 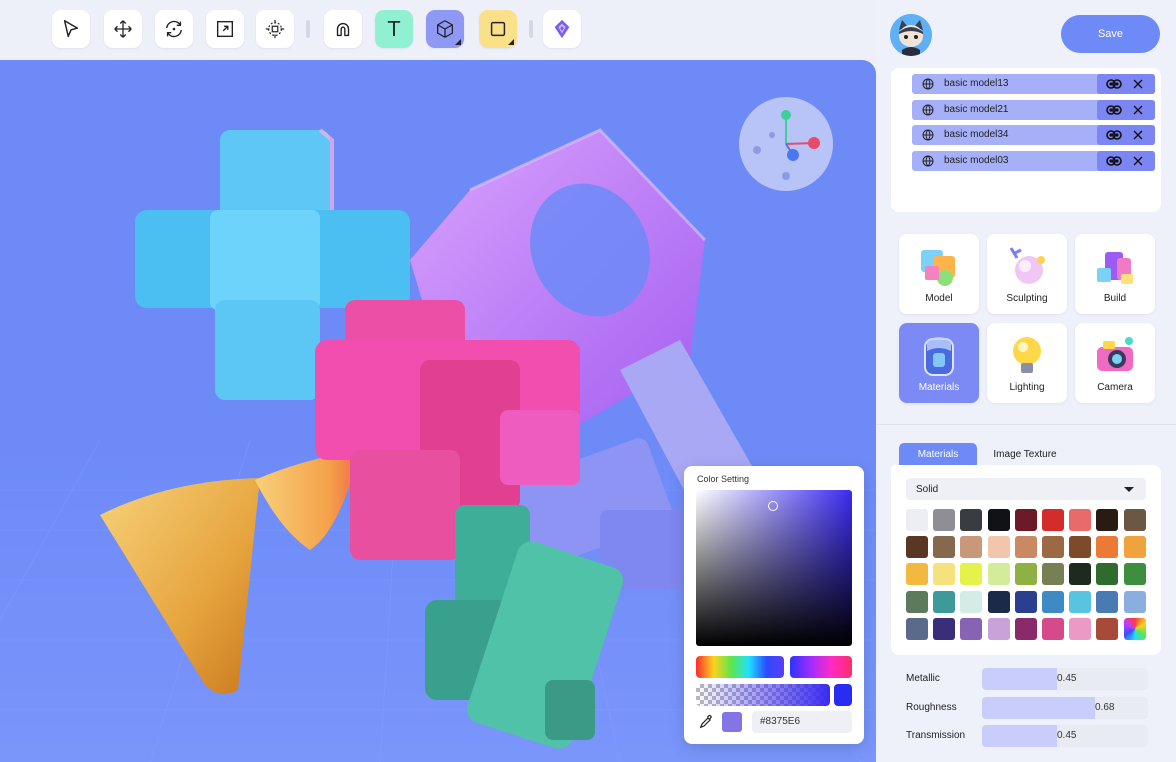 What do you see at coordinates (458, 42) in the screenshot?
I see `submenu-indicator-icon` at bounding box center [458, 42].